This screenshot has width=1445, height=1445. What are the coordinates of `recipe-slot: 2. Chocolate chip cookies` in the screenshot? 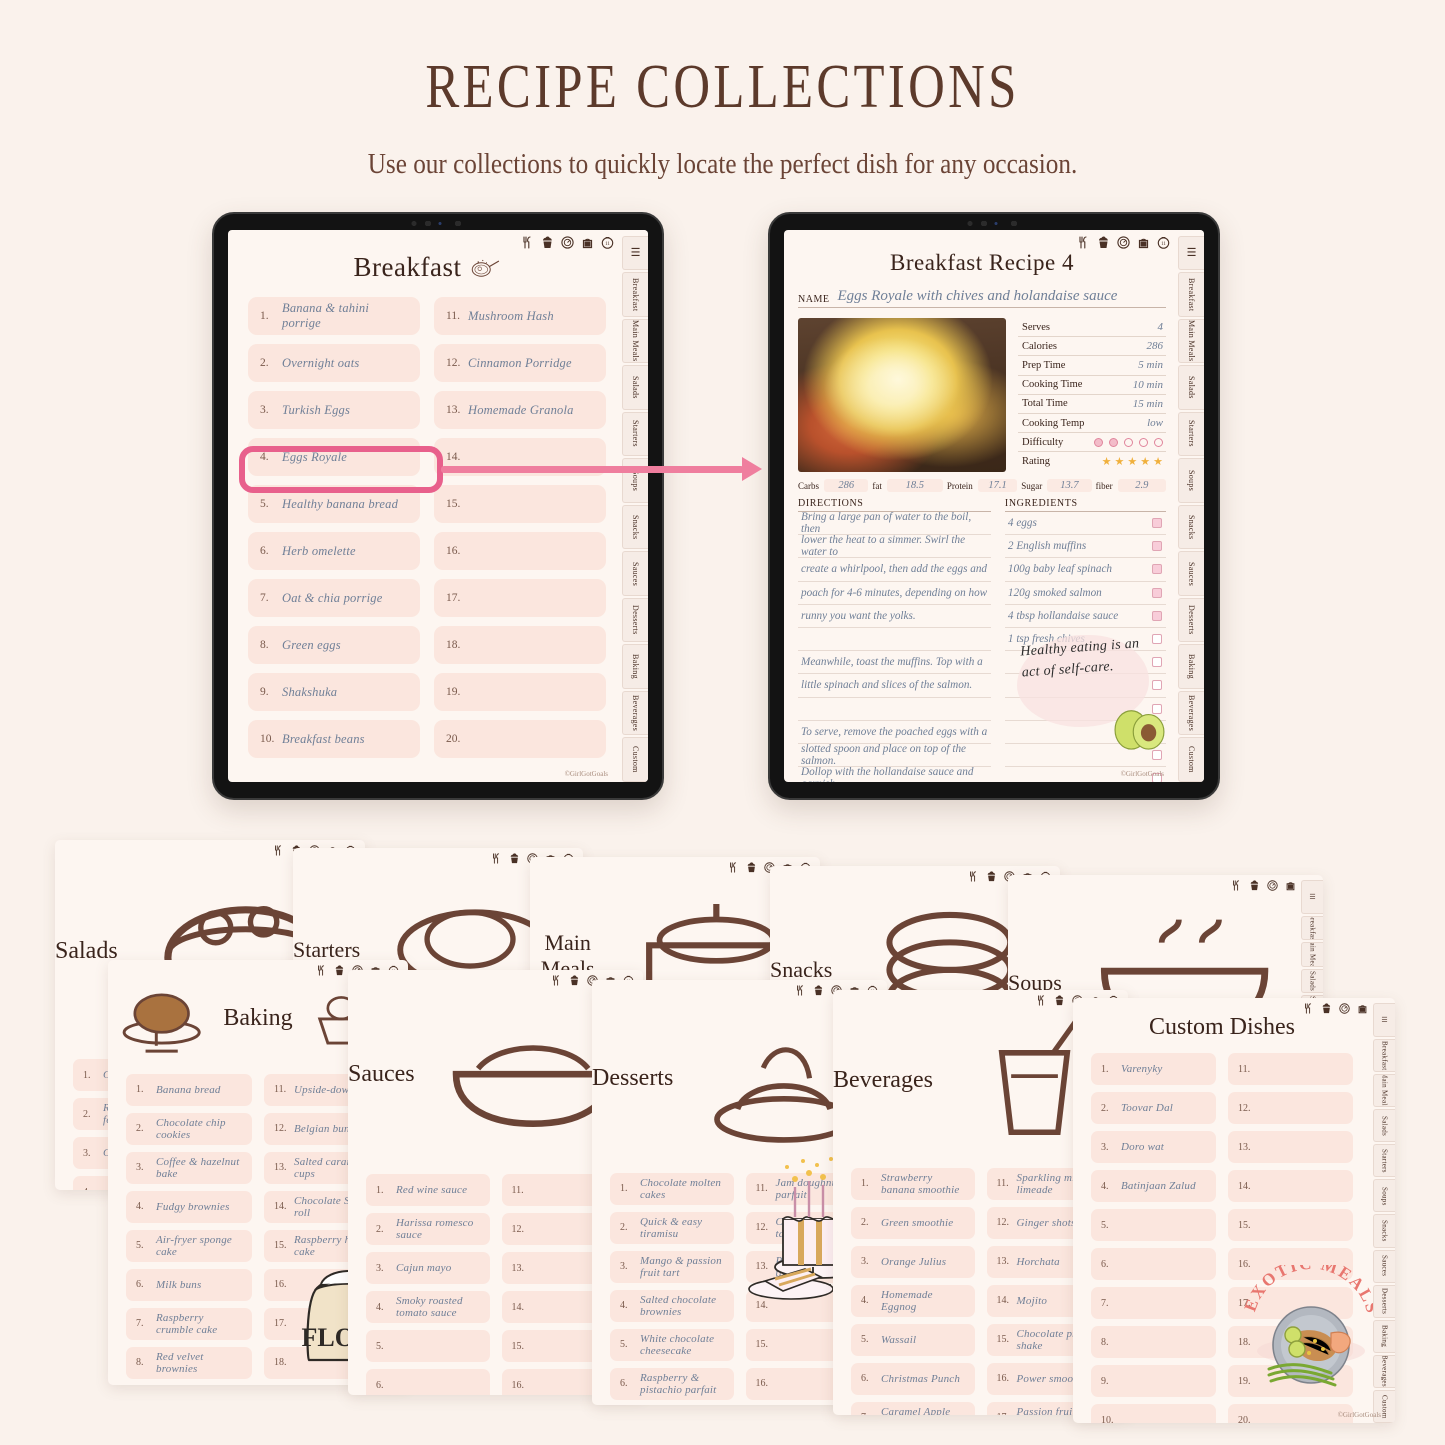 It's located at (189, 1128).